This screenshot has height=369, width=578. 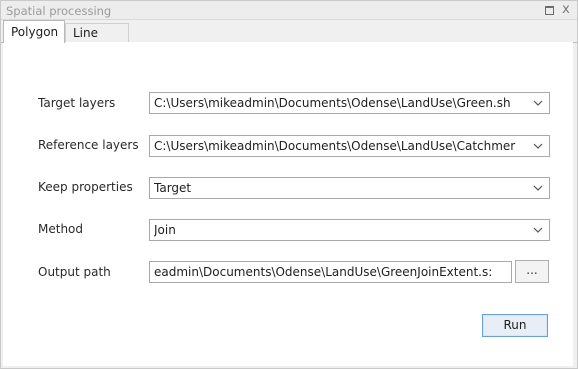 What do you see at coordinates (74, 272) in the screenshot?
I see `output-path-label: Output path` at bounding box center [74, 272].